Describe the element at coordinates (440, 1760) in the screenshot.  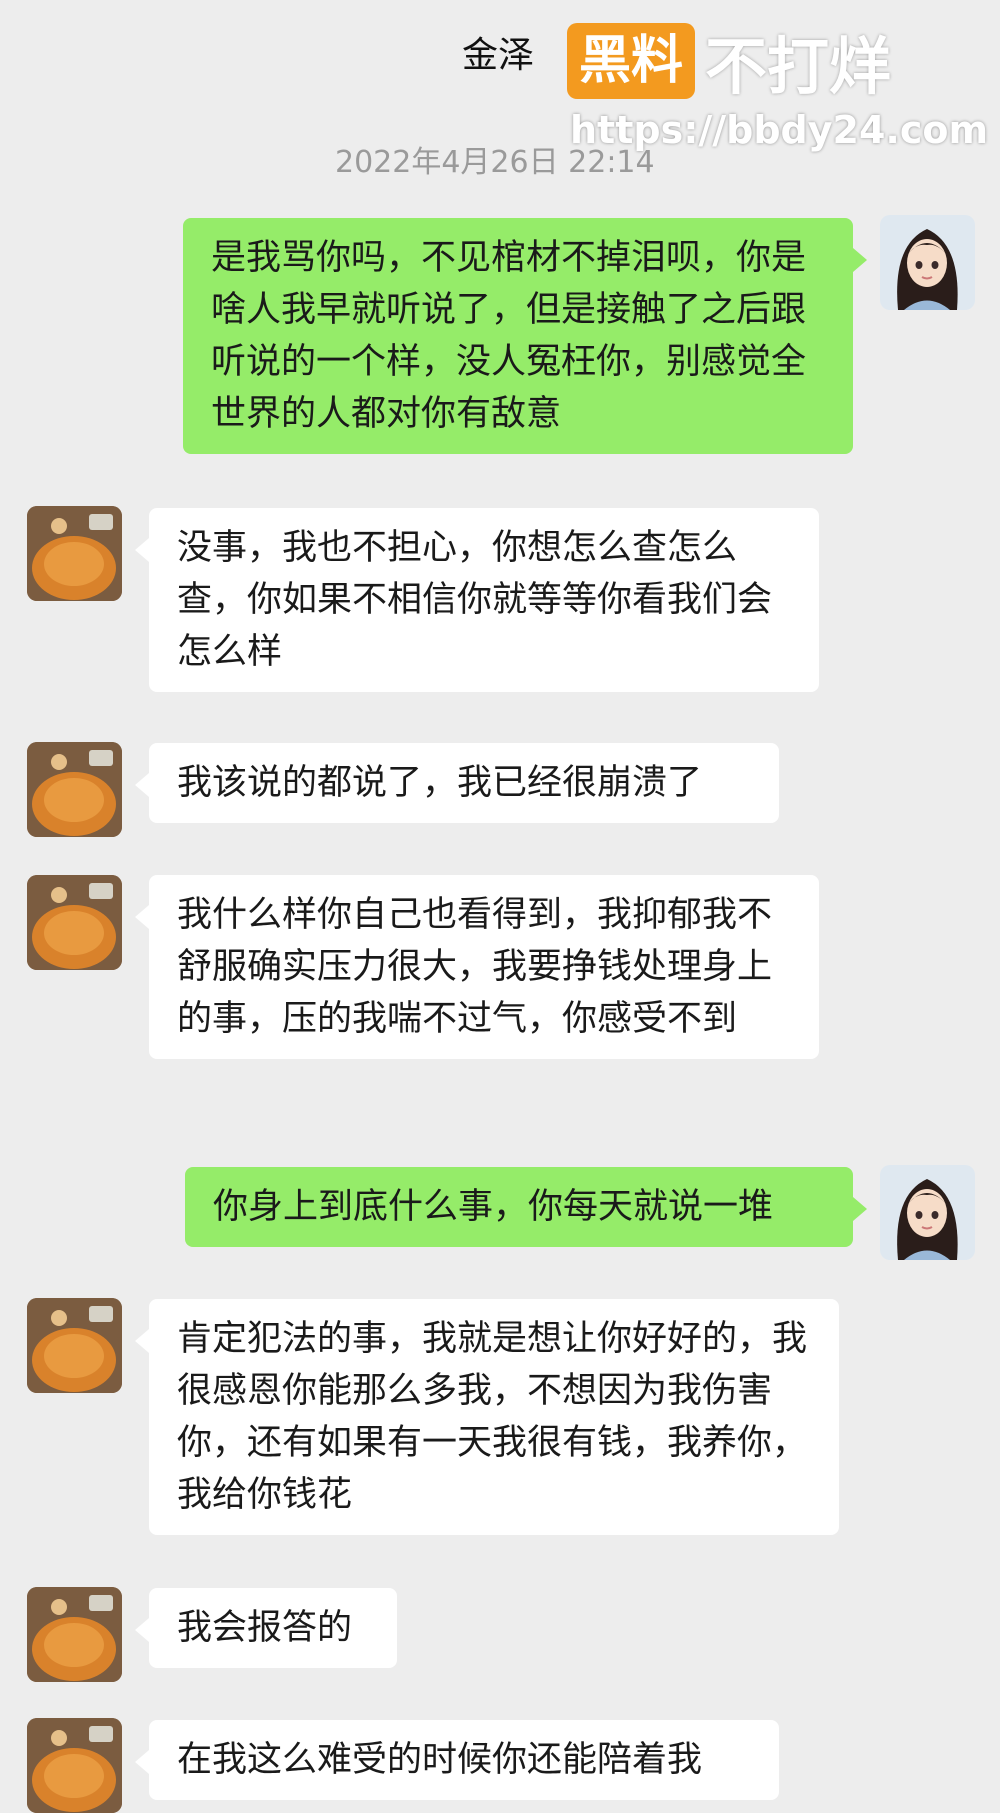
I see `message-text: 在我这么难受的时候你还能陪着我` at that location.